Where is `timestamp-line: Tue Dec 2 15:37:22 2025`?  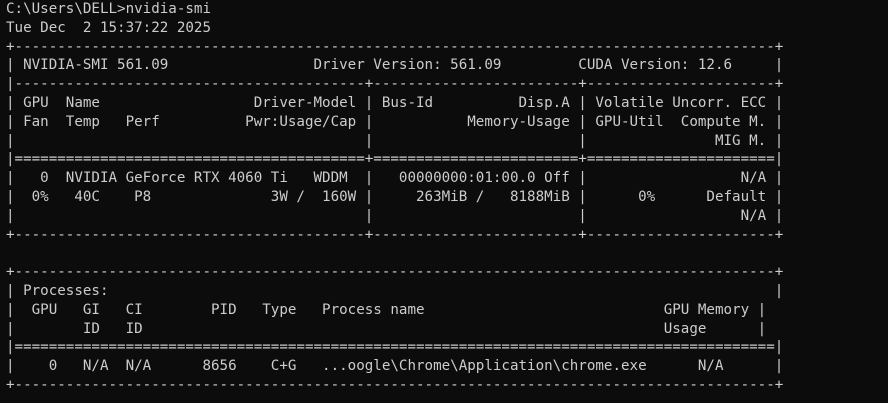
timestamp-line: Tue Dec 2 15:37:22 2025 is located at coordinates (108, 27).